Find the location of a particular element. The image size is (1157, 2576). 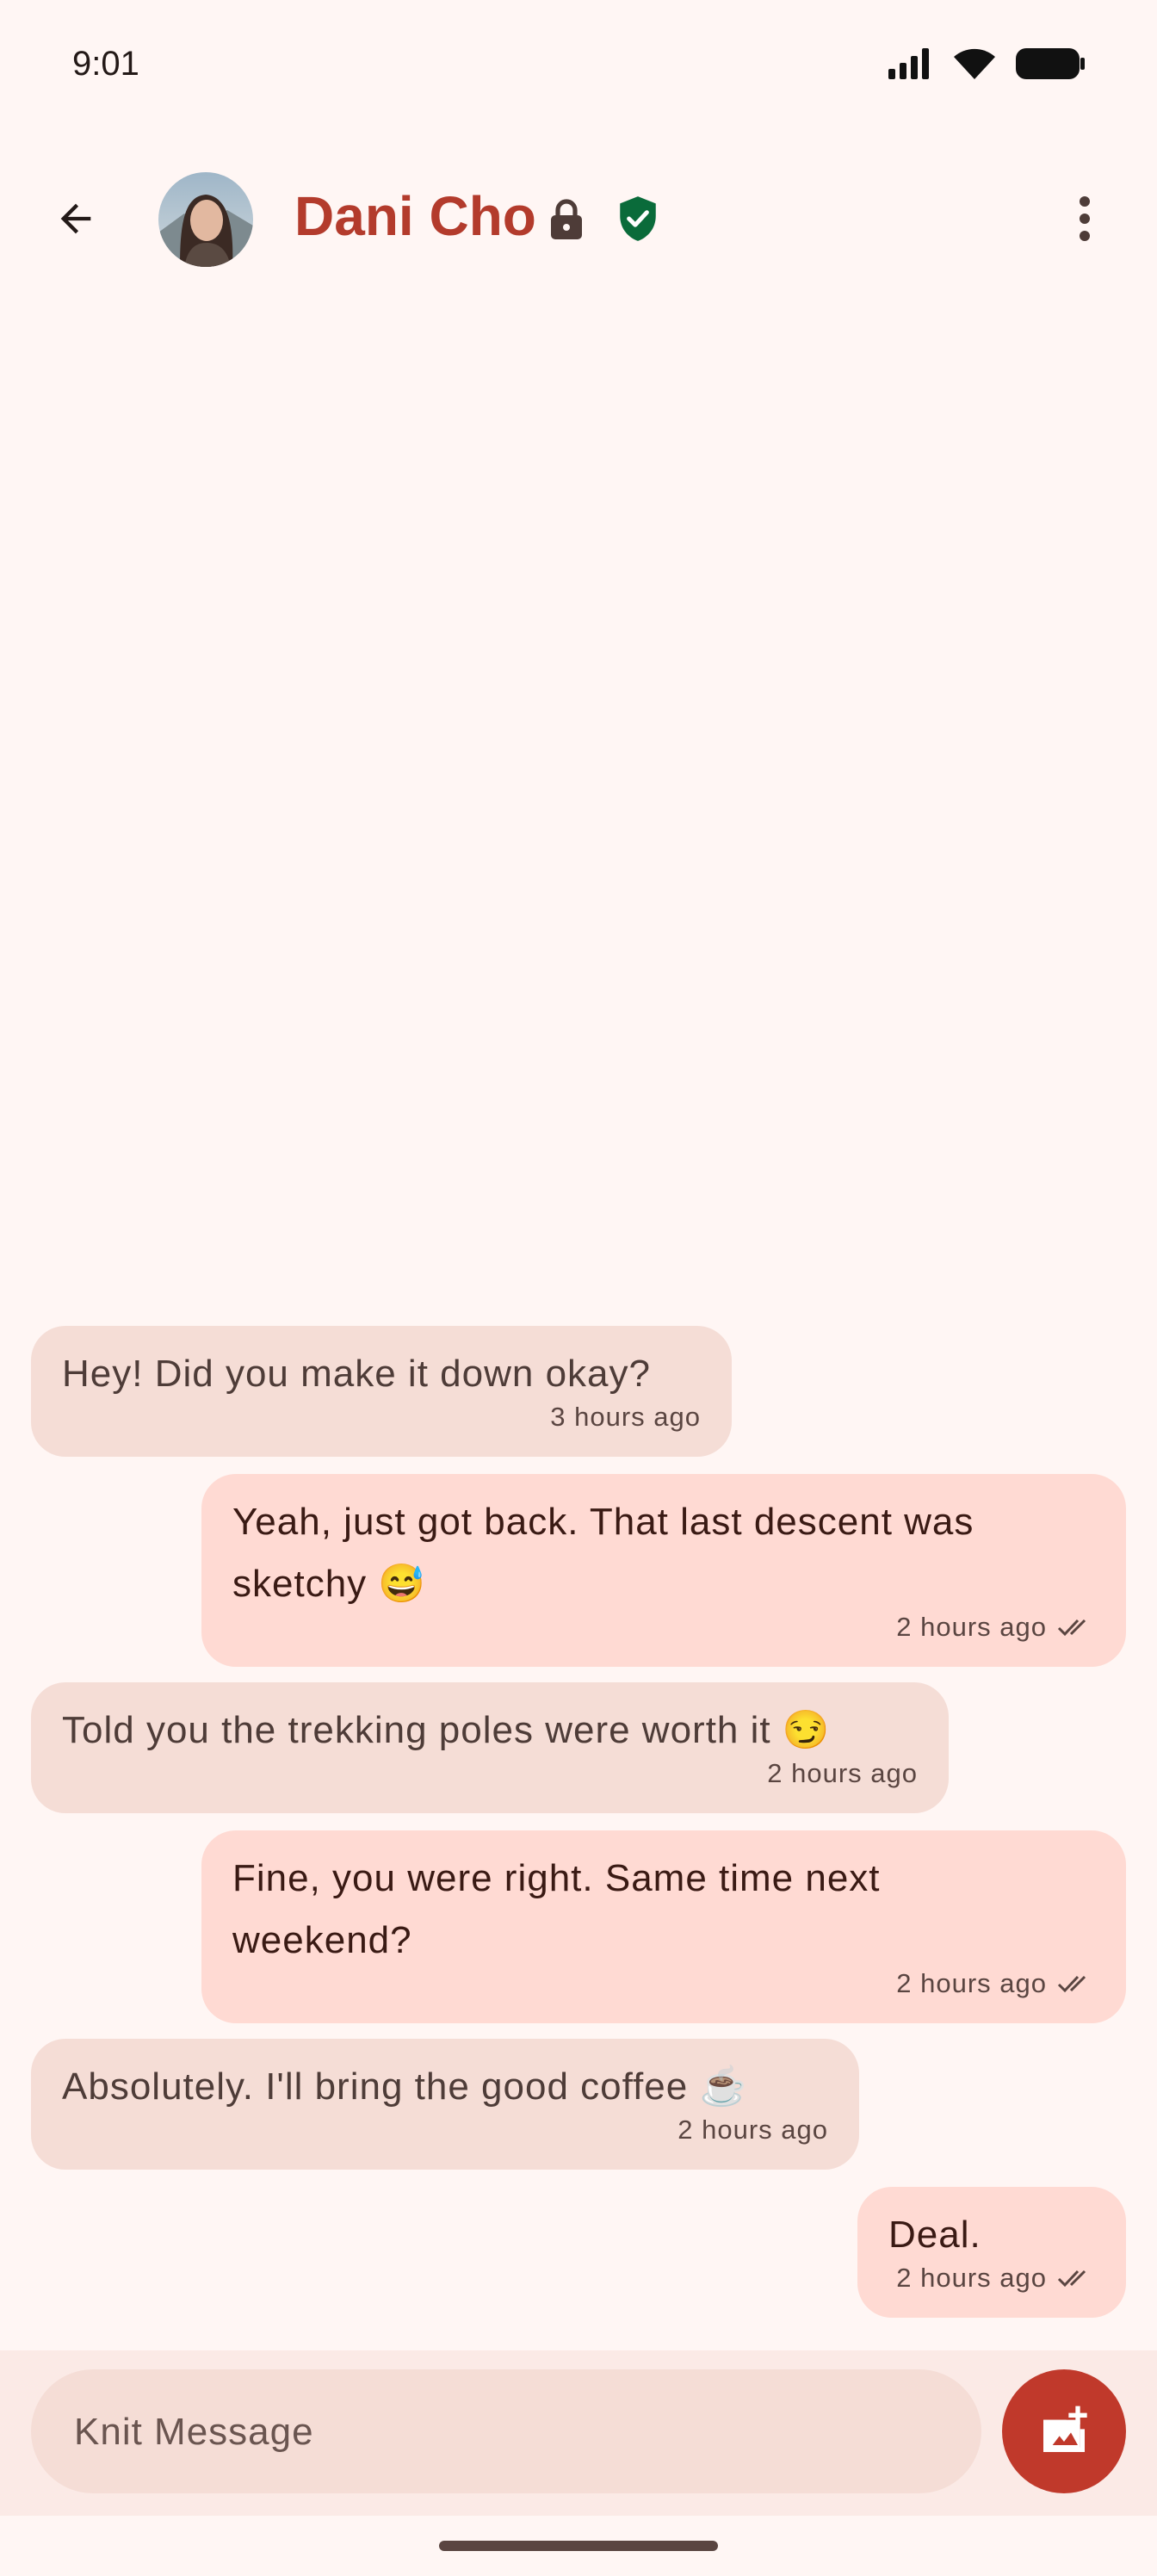

add-photo-icon is located at coordinates (1065, 2429).